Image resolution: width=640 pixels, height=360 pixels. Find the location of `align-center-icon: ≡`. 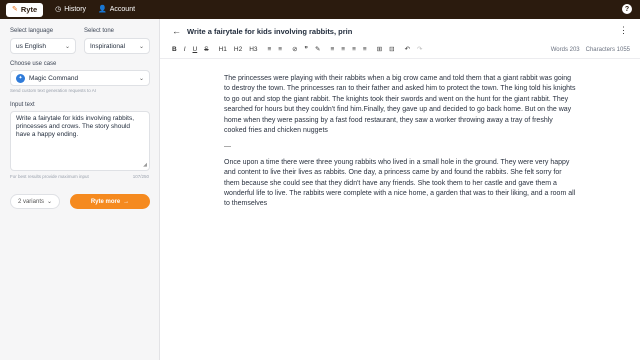

align-center-icon: ≡ is located at coordinates (343, 50).